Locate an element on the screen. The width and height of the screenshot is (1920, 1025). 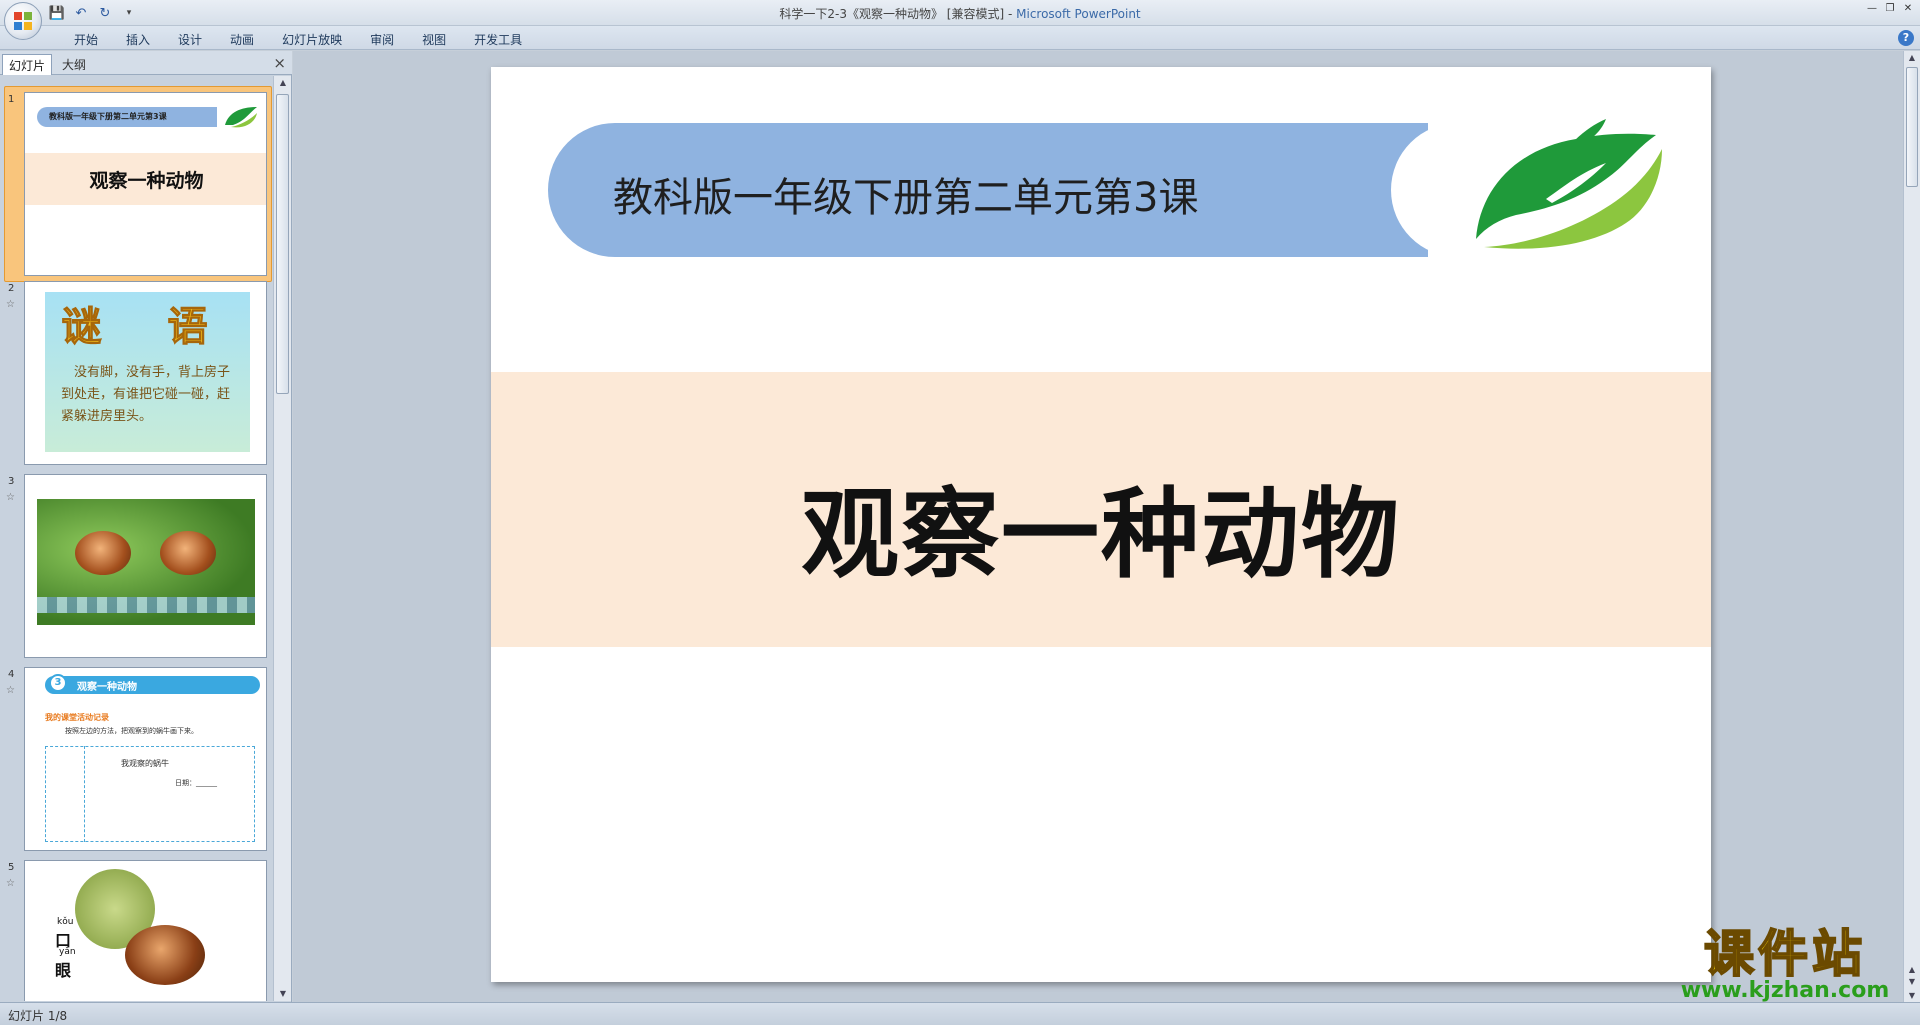
close-icon: ✕ is located at coordinates (1908, 9).